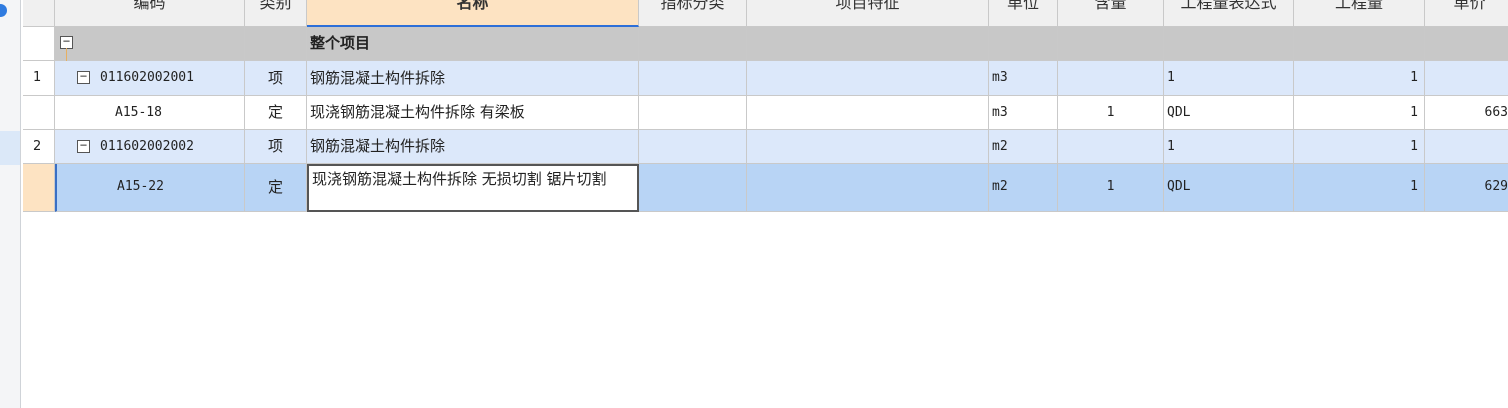 Image resolution: width=1508 pixels, height=408 pixels. Describe the element at coordinates (276, 13) in the screenshot. I see `col-header-type: 类别` at that location.